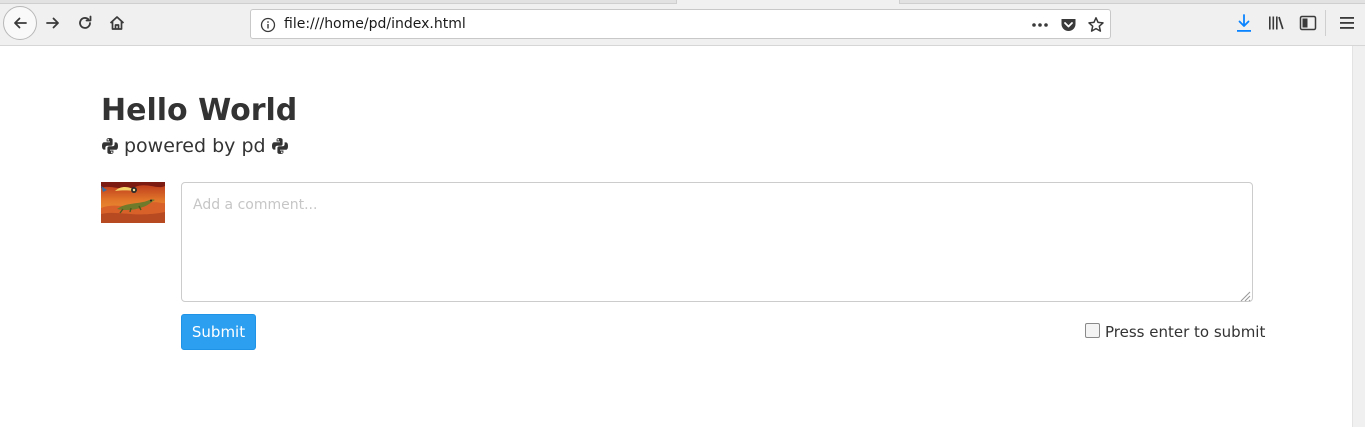 Image resolution: width=1365 pixels, height=427 pixels. I want to click on forward-button, so click(53, 23).